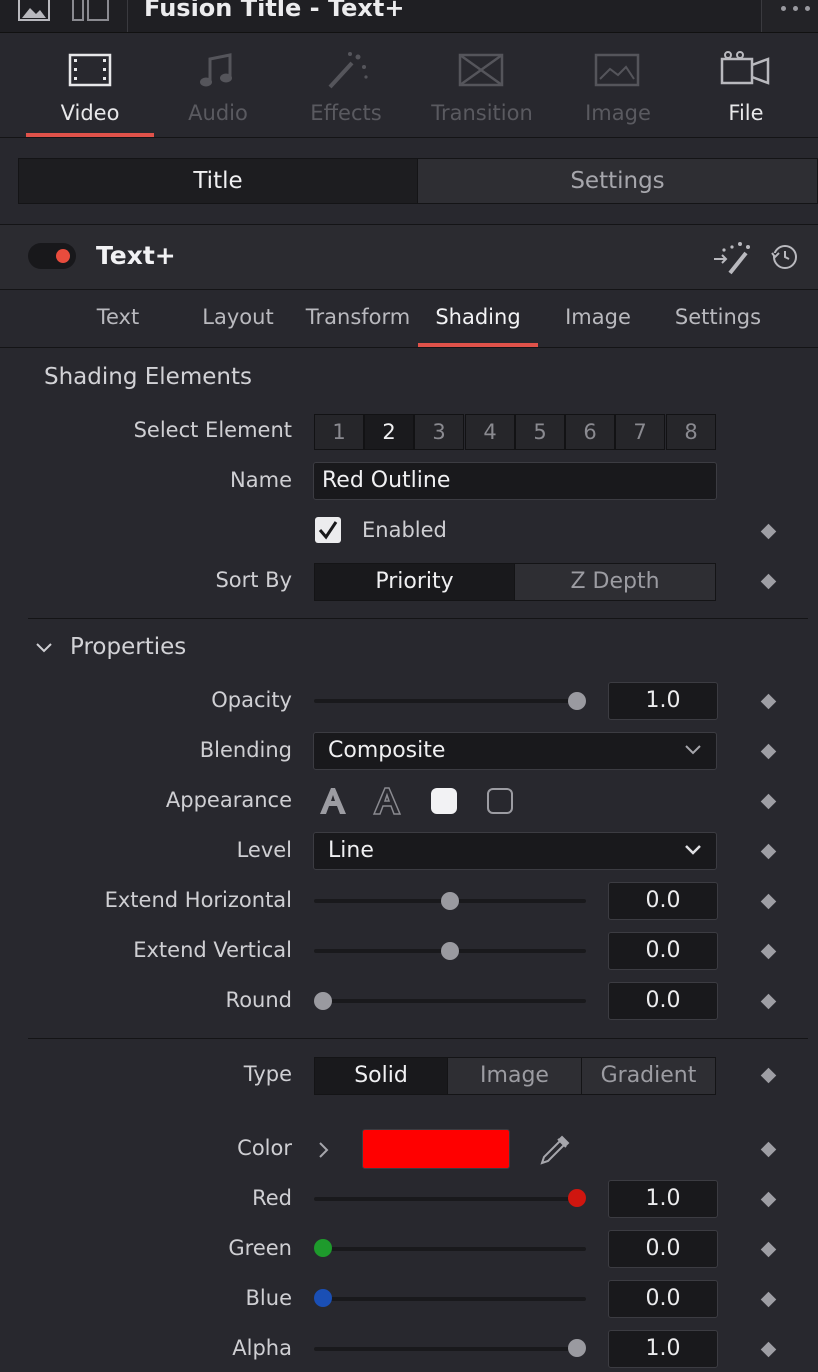  Describe the element at coordinates (598, 318) in the screenshot. I see `subtab-image: Image` at that location.